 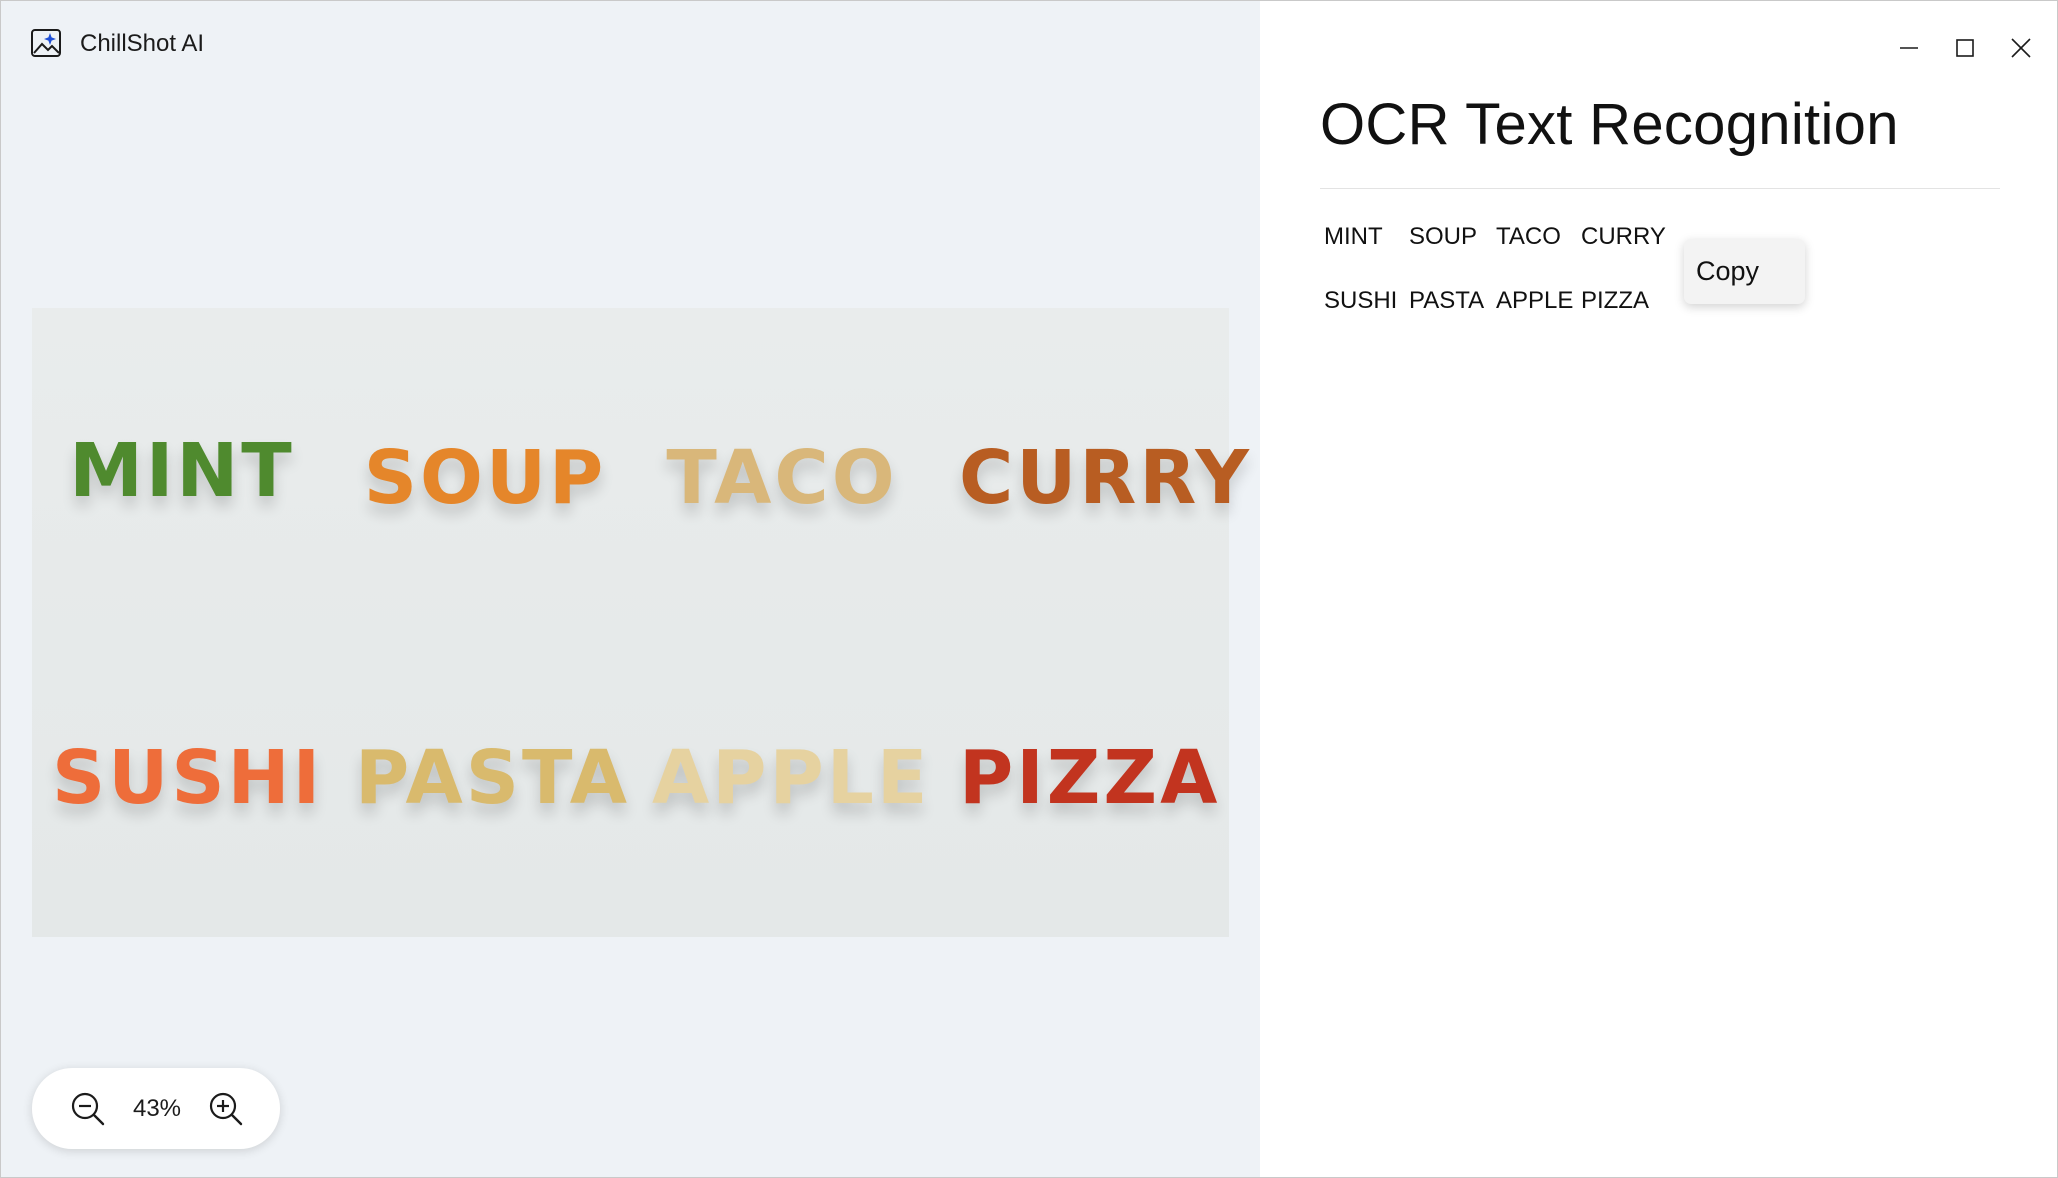 What do you see at coordinates (142, 43) in the screenshot?
I see `app-name: ChillShot AI` at bounding box center [142, 43].